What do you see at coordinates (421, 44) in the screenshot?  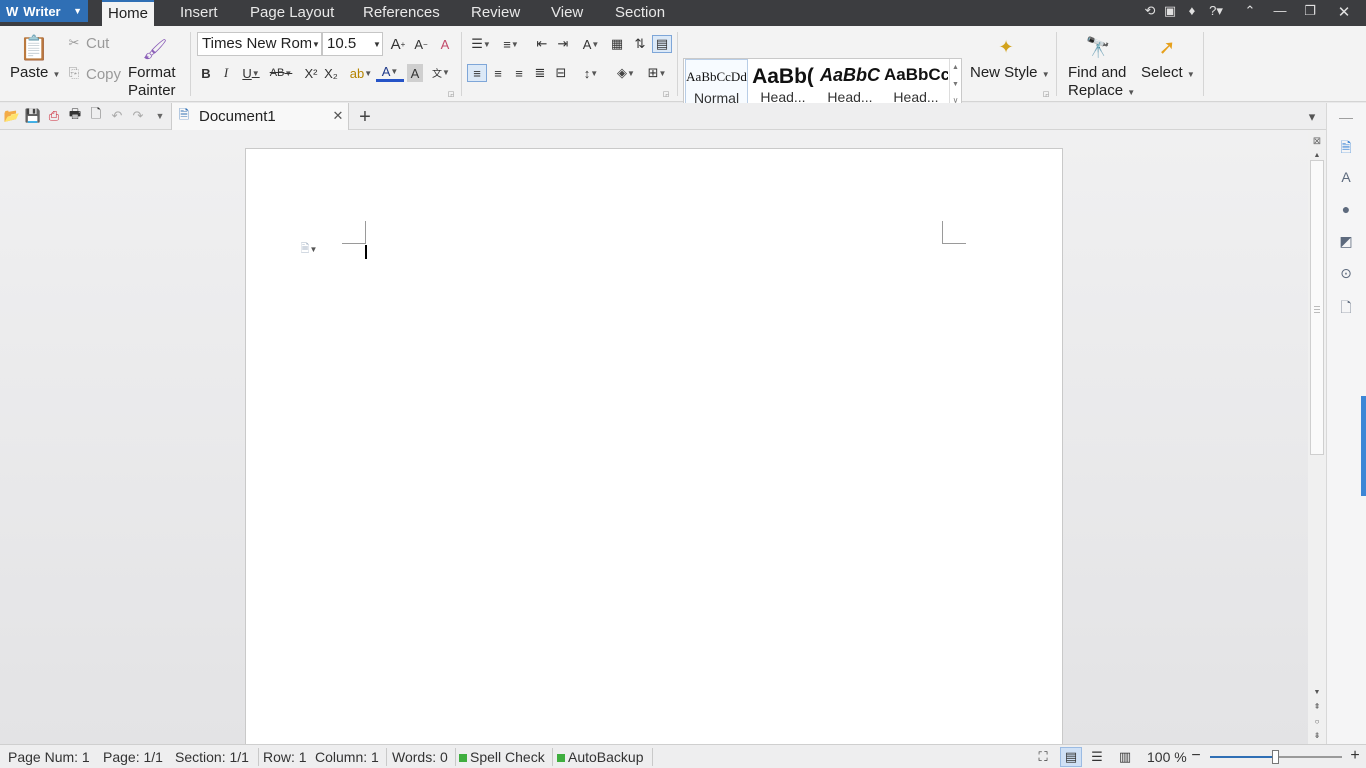 I see `shrink-font-icon: A −` at bounding box center [421, 44].